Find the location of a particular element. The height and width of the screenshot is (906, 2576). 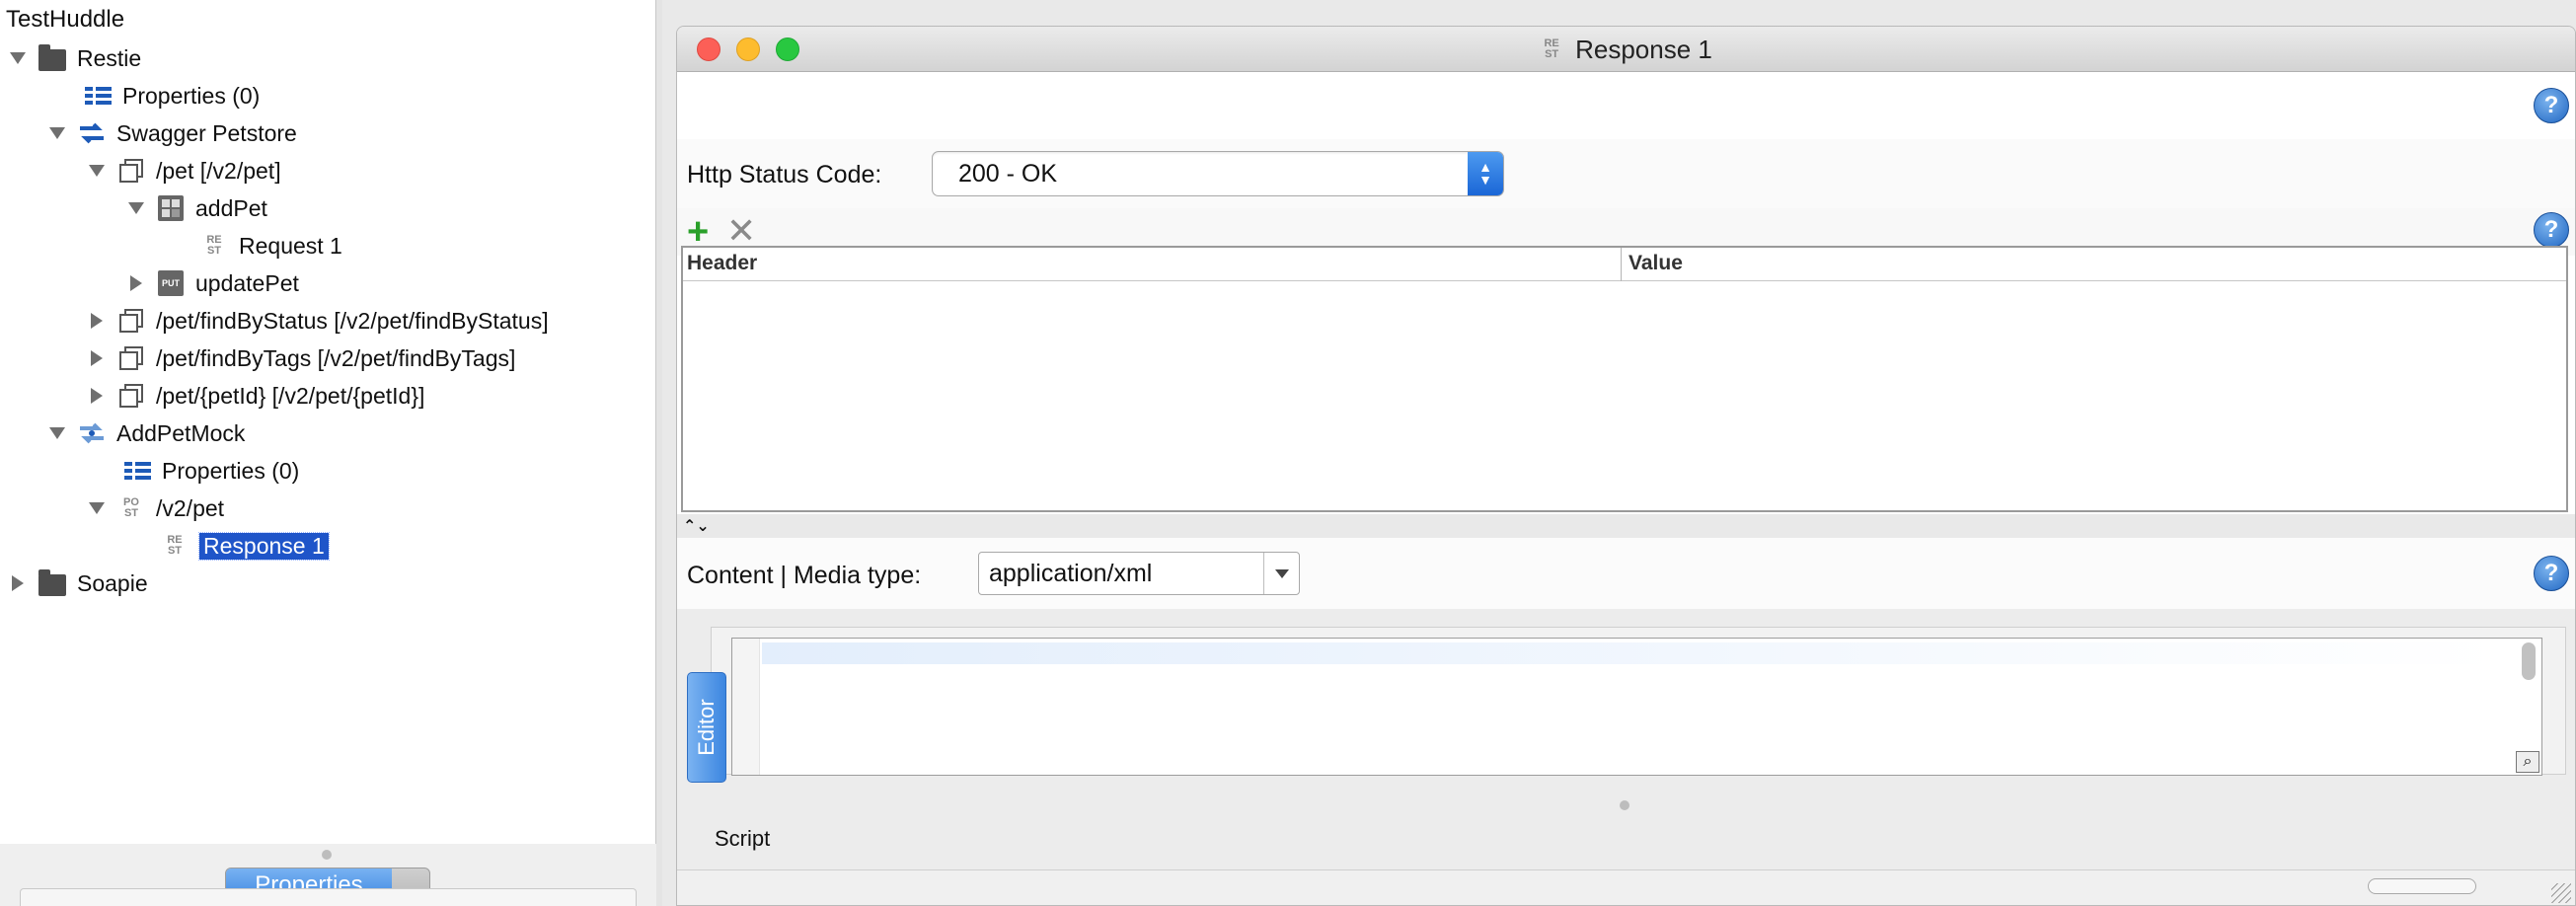

tree-node-label: Restie is located at coordinates (110, 58).